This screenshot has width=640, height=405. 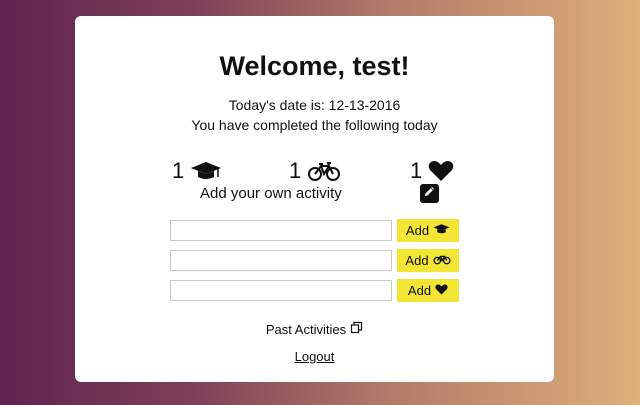 I want to click on date-line: Today's date is: 12-13-2016, so click(x=314, y=105).